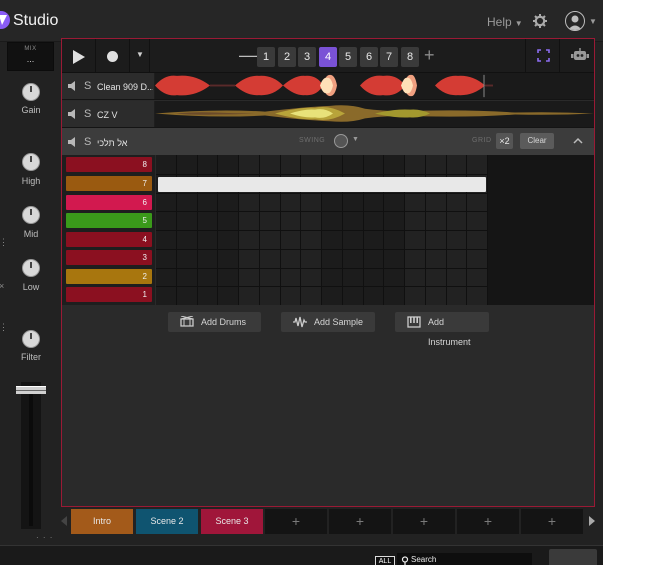 Image resolution: width=650 pixels, height=565 pixels. What do you see at coordinates (4, 327) in the screenshot?
I see `edge-handle: ⋮` at bounding box center [4, 327].